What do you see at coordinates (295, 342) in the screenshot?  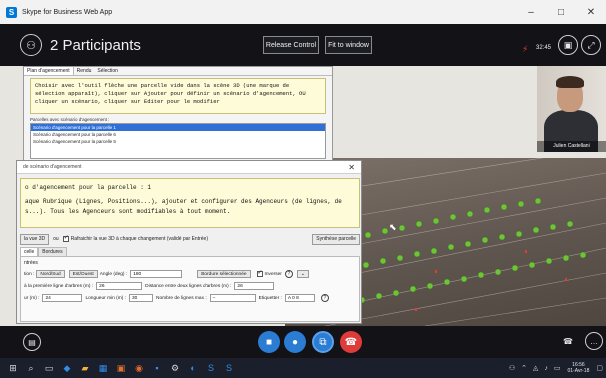 I see `microphone-button: ●` at bounding box center [295, 342].